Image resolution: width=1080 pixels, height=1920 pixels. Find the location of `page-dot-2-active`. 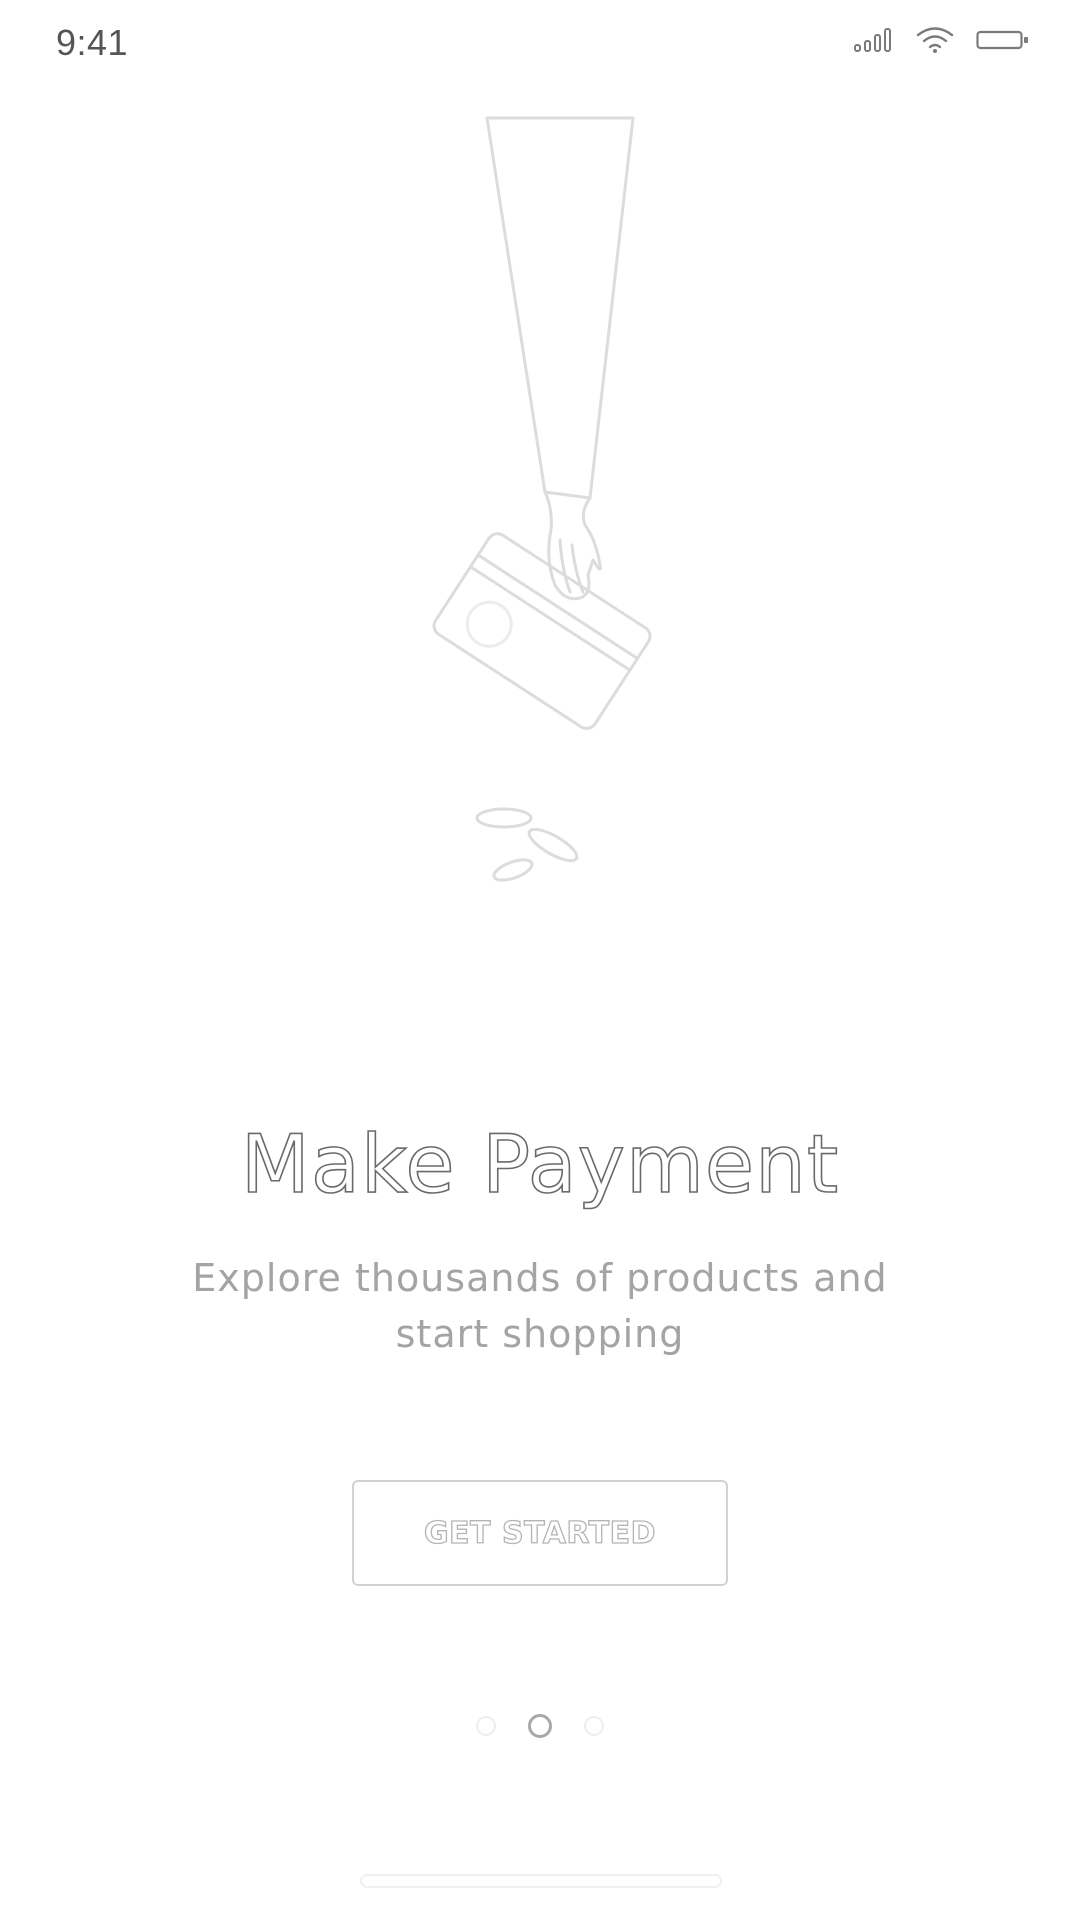

page-dot-2-active is located at coordinates (540, 1726).